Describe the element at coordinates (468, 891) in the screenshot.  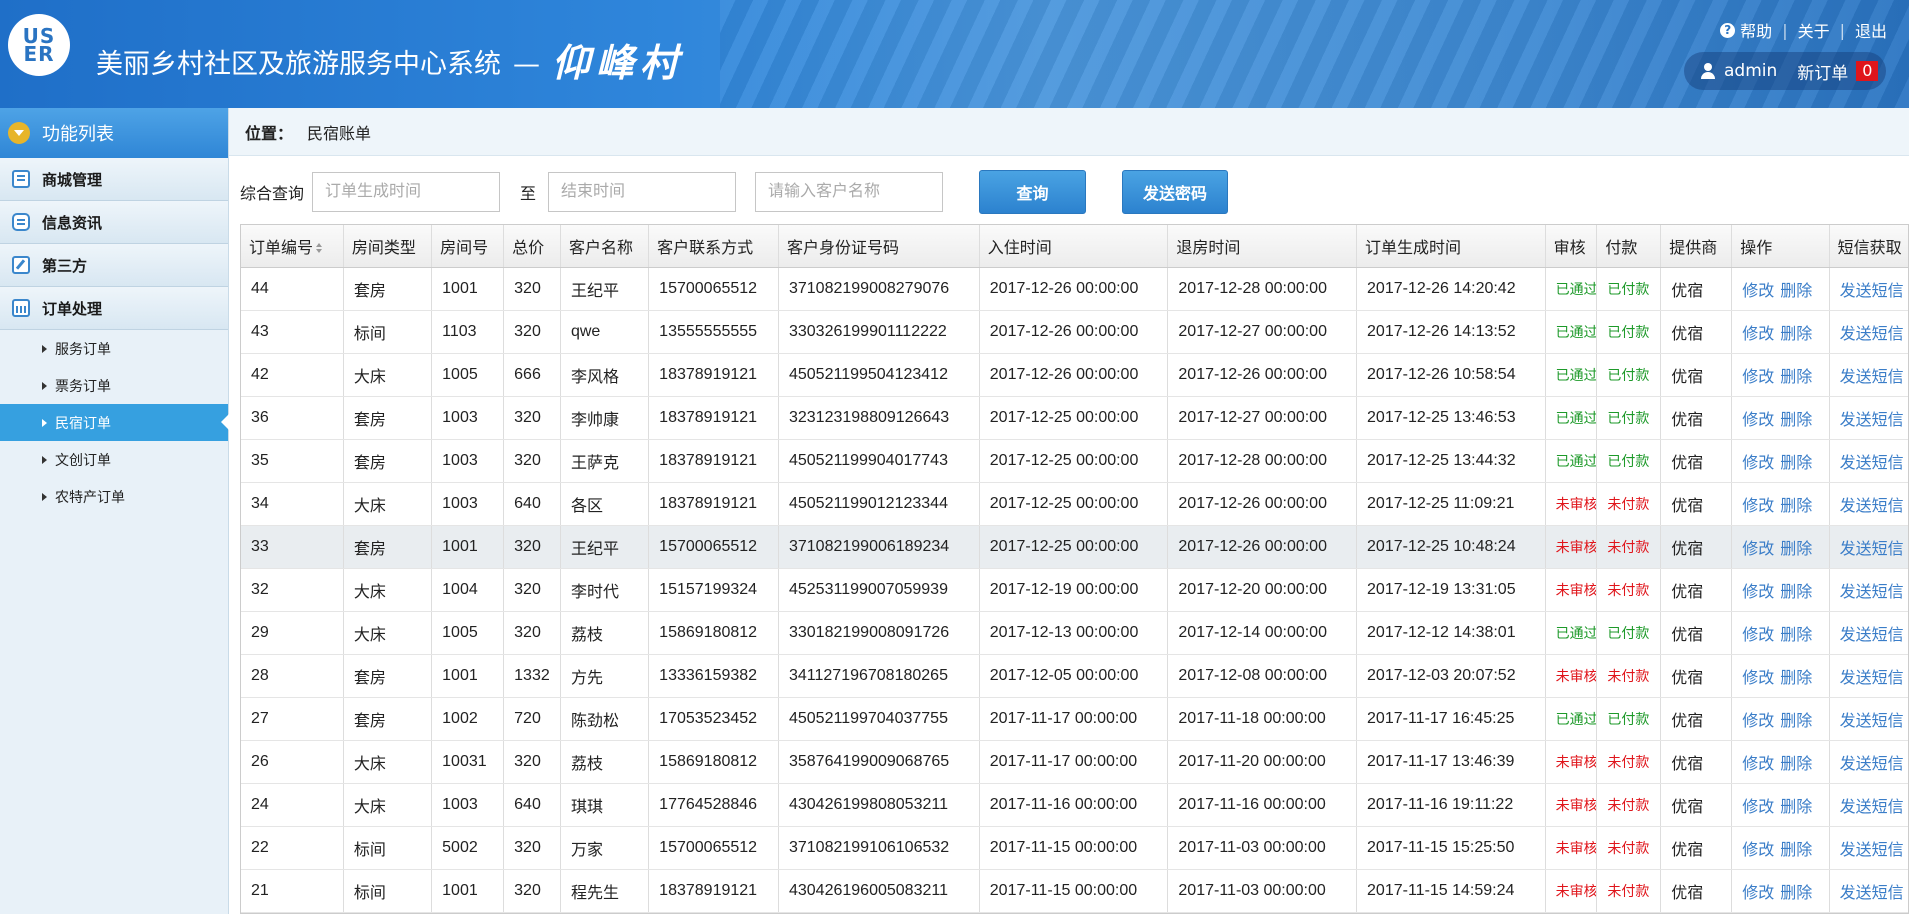
I see `table-cell: 1001` at that location.